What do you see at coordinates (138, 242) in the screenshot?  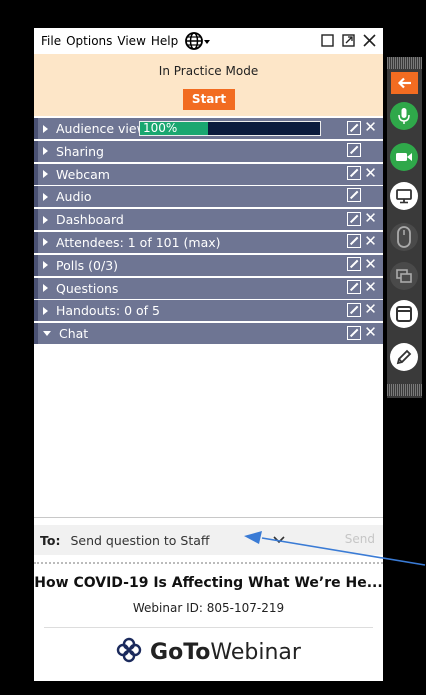 I see `section-label: Attendees: 1 of 101 (max)` at bounding box center [138, 242].